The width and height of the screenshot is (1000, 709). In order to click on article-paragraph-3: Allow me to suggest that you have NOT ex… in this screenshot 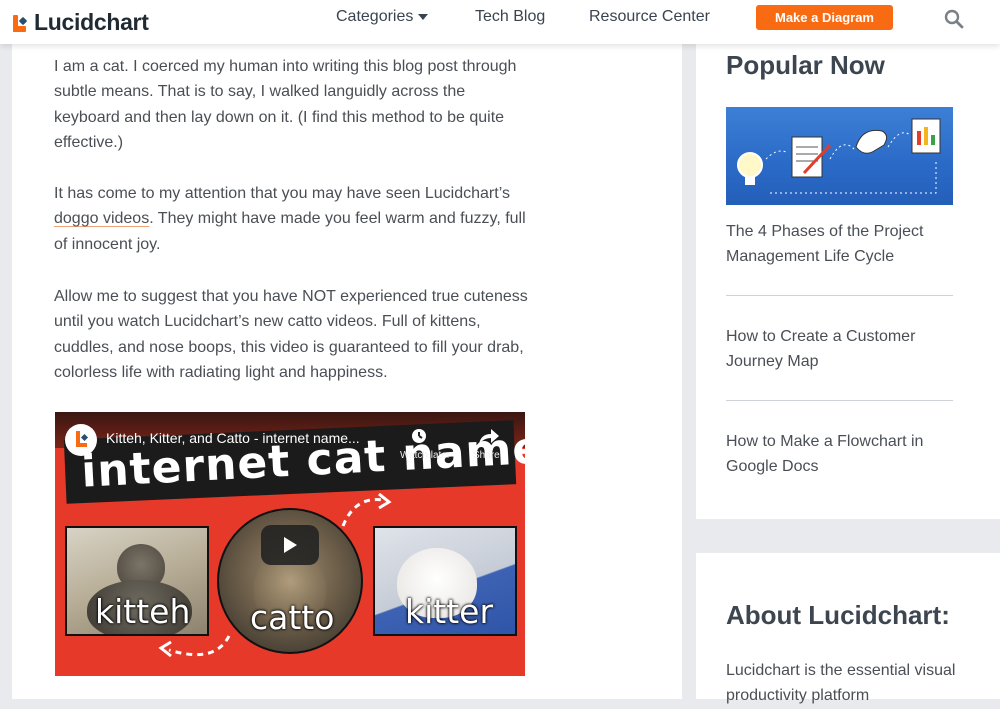, I will do `click(291, 334)`.